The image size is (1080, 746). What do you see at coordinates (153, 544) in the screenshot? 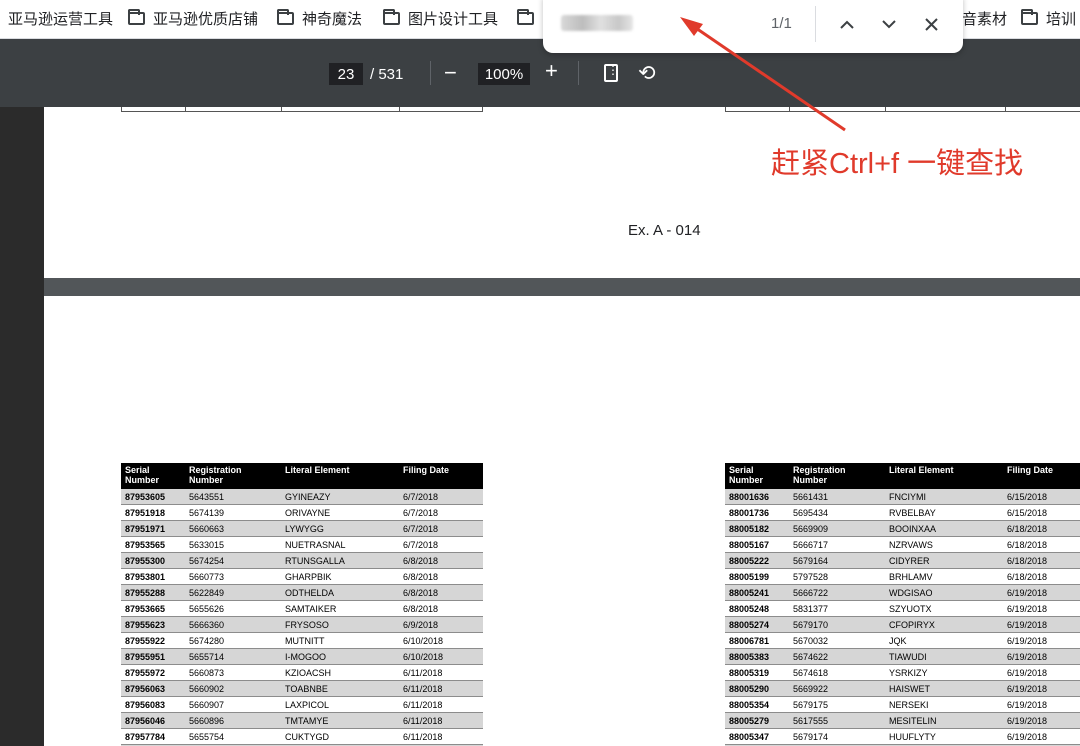
I see `table-cell: 87953565` at bounding box center [153, 544].